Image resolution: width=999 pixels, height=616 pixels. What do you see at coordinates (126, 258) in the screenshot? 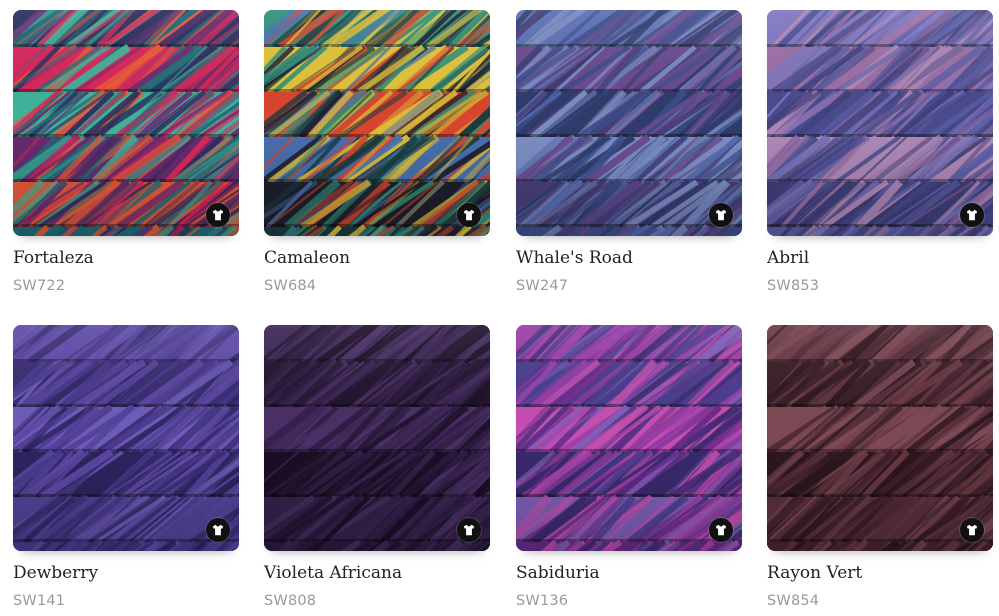
I see `product-name: Fortaleza` at bounding box center [126, 258].